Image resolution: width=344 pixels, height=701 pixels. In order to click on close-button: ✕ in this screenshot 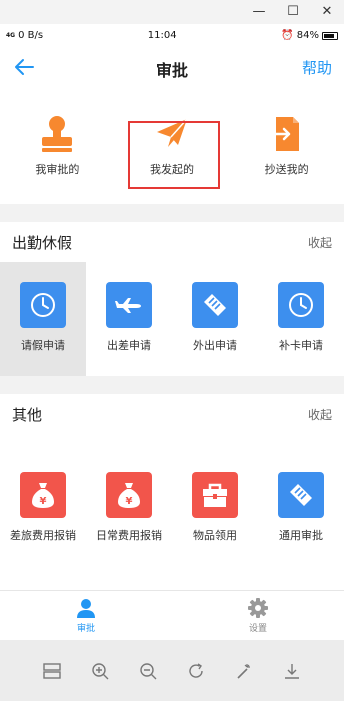, I will do `click(327, 12)`.